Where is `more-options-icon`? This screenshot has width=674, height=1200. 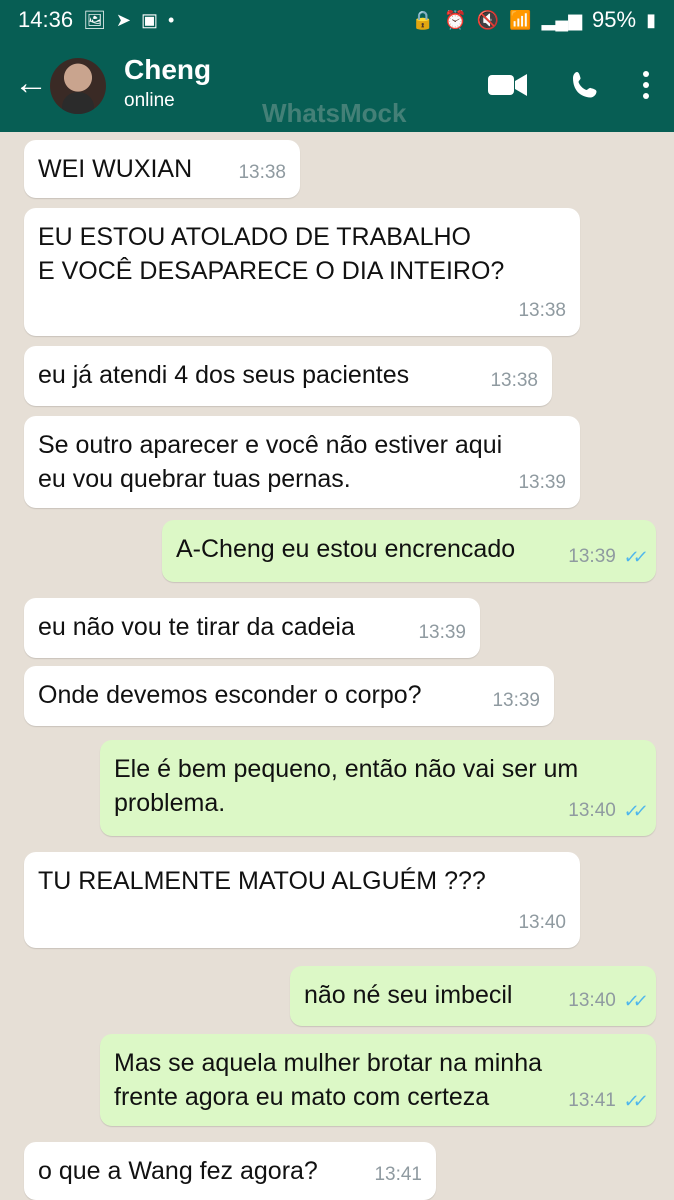 more-options-icon is located at coordinates (646, 85).